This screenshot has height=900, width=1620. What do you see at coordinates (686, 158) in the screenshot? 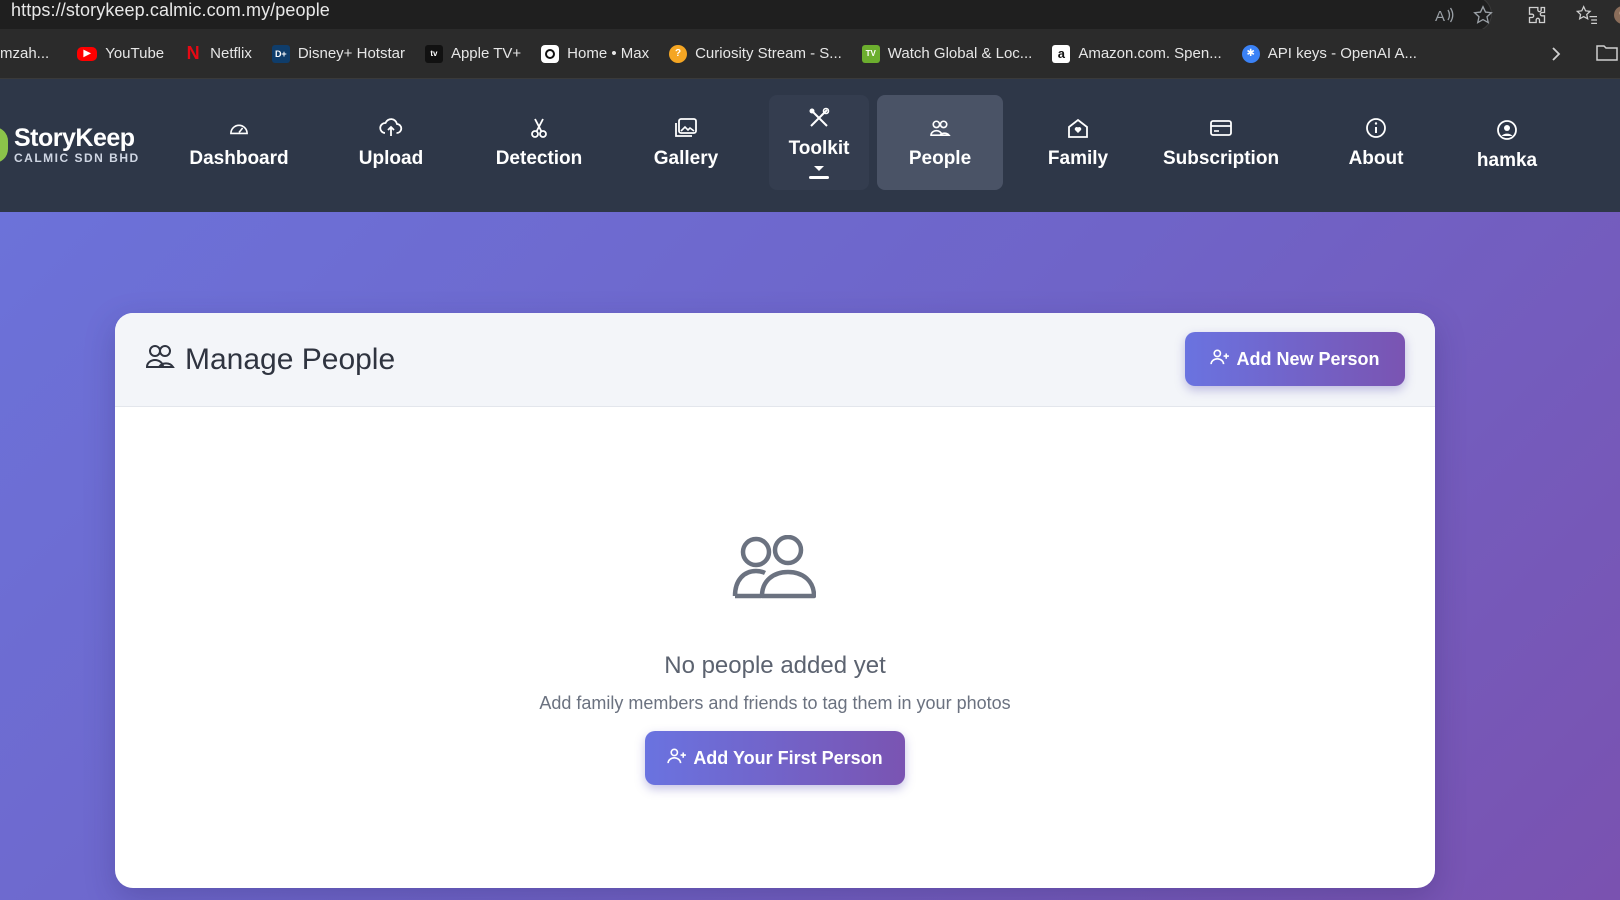
I see `nav-gallery-label: Gallery` at bounding box center [686, 158].